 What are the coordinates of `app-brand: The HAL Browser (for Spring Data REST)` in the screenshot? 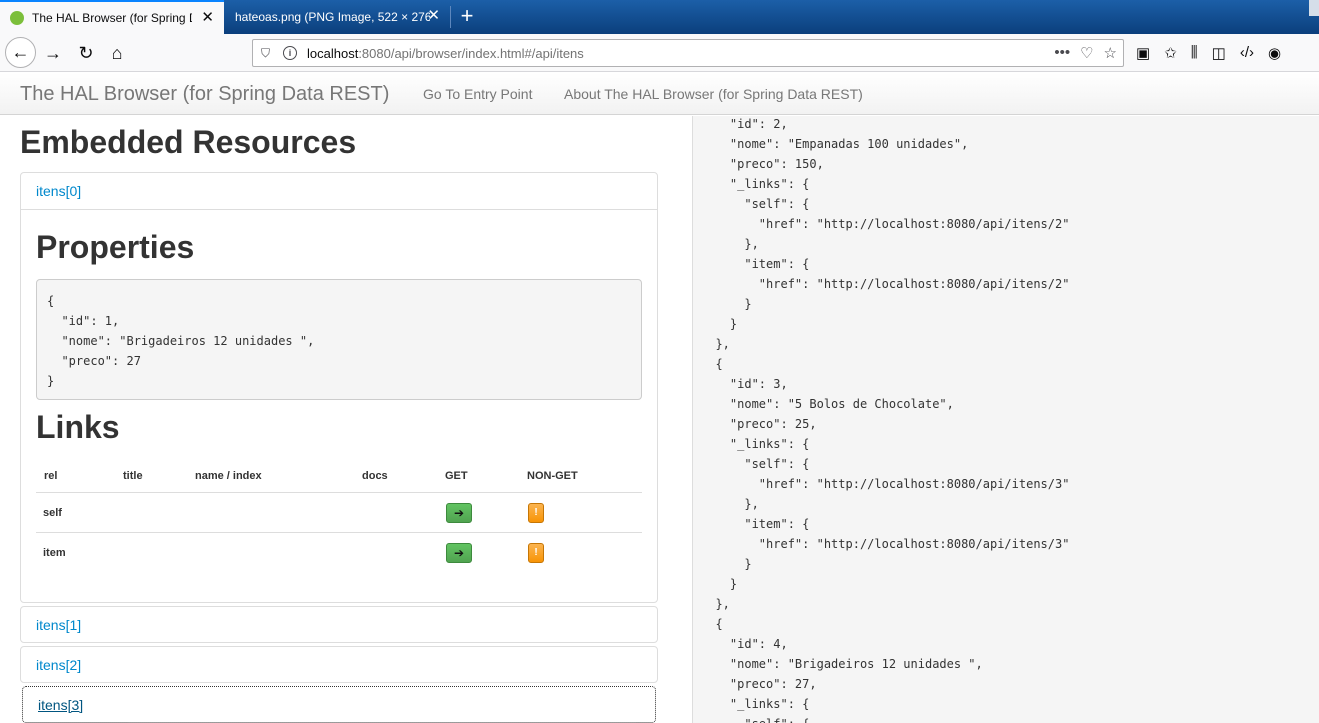 It's located at (204, 94).